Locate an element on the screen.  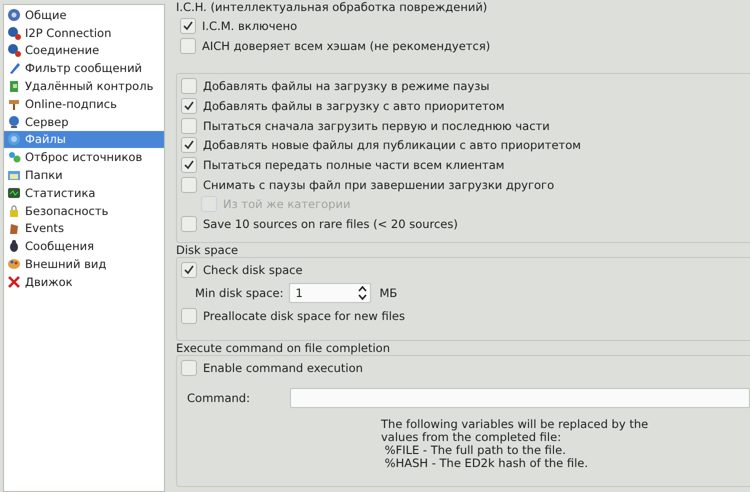
group-title: Disk space is located at coordinates (208, 250).